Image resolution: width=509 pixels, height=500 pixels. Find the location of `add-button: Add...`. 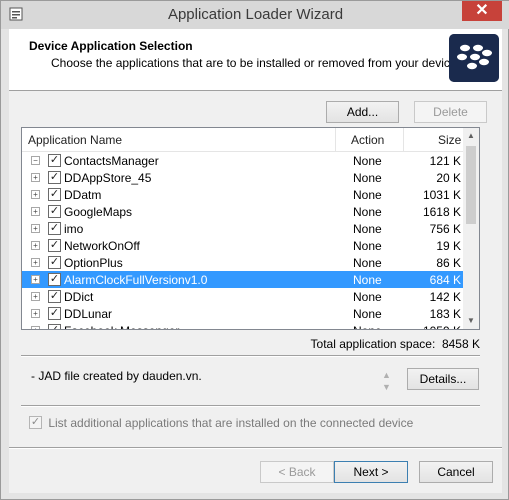

add-button: Add... is located at coordinates (362, 112).